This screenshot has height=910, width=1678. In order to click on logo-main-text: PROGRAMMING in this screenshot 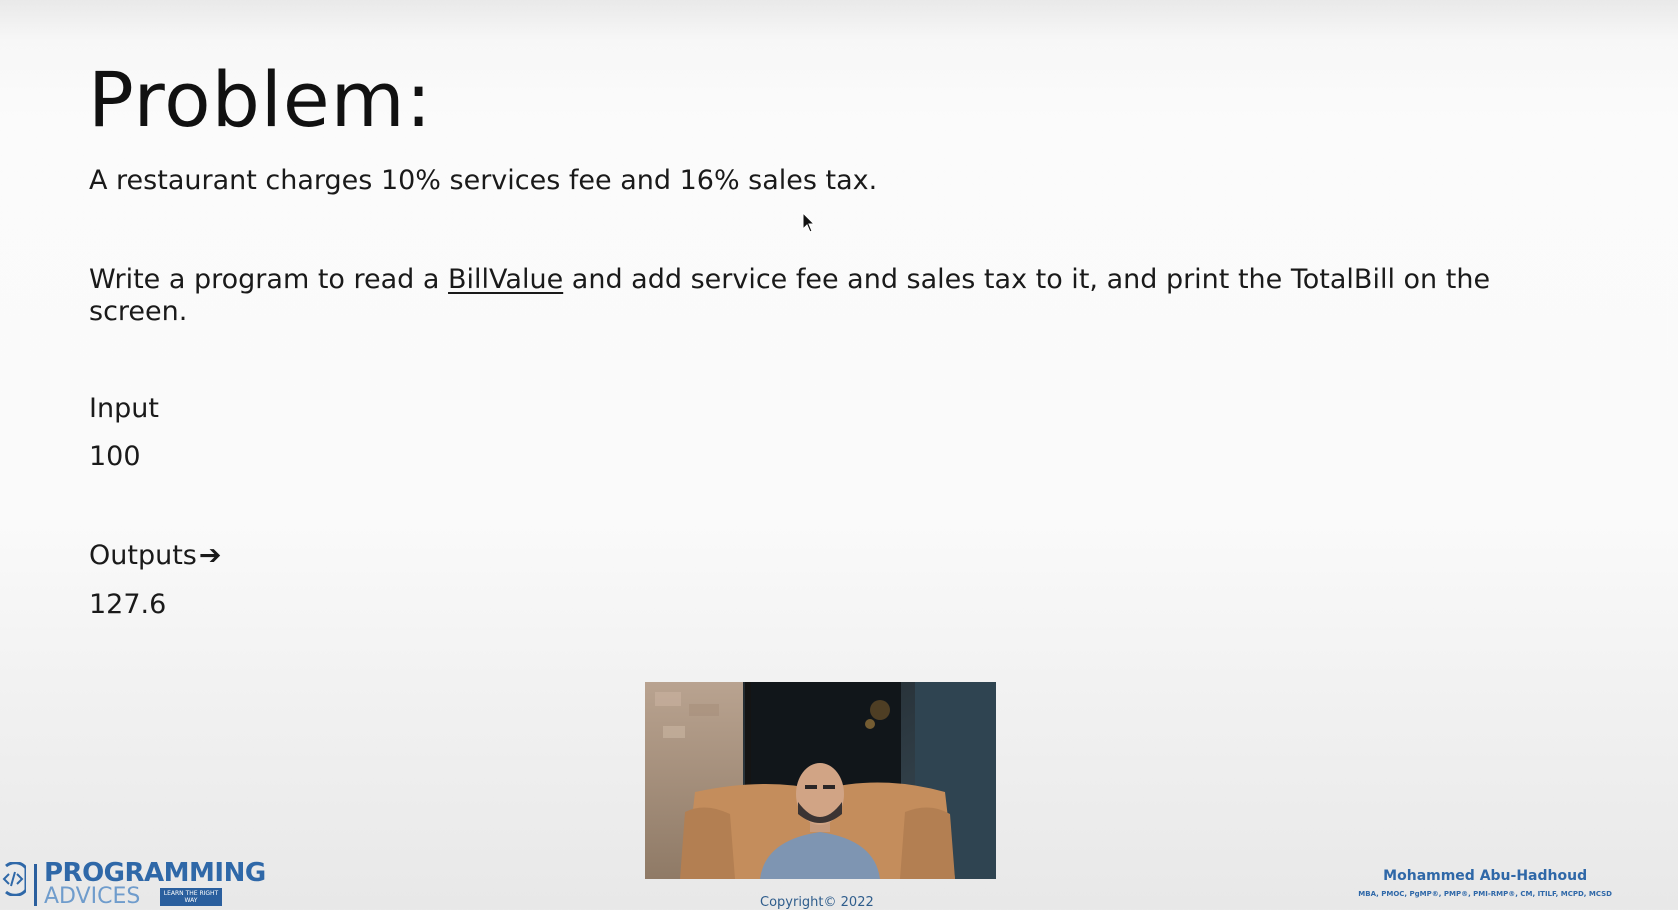, I will do `click(155, 873)`.